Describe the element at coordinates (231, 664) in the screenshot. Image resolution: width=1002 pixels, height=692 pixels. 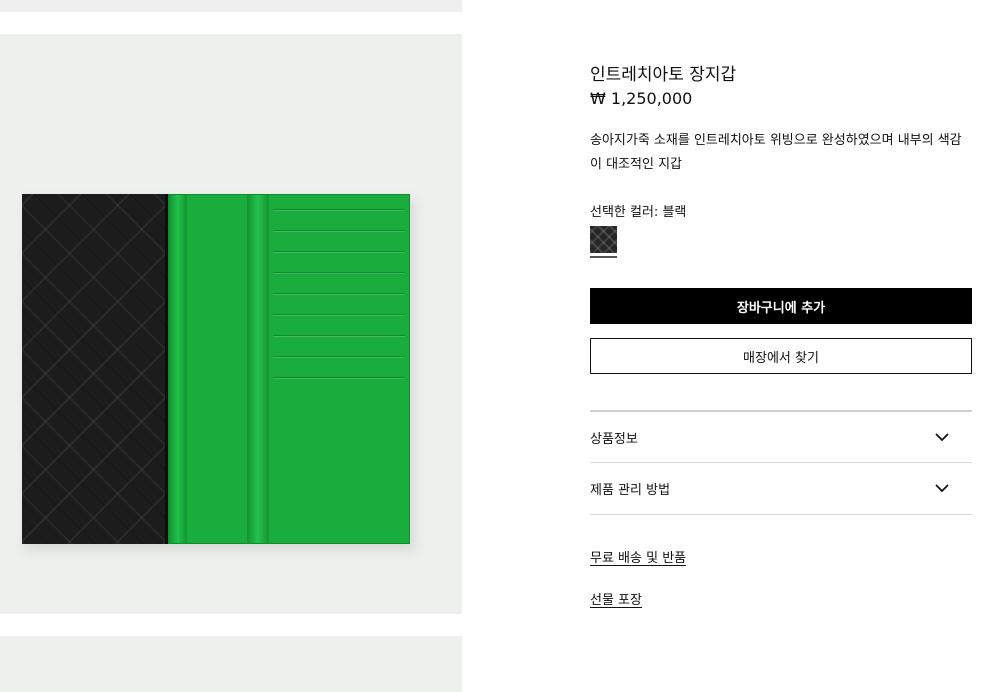
I see `next-image-panel` at that location.